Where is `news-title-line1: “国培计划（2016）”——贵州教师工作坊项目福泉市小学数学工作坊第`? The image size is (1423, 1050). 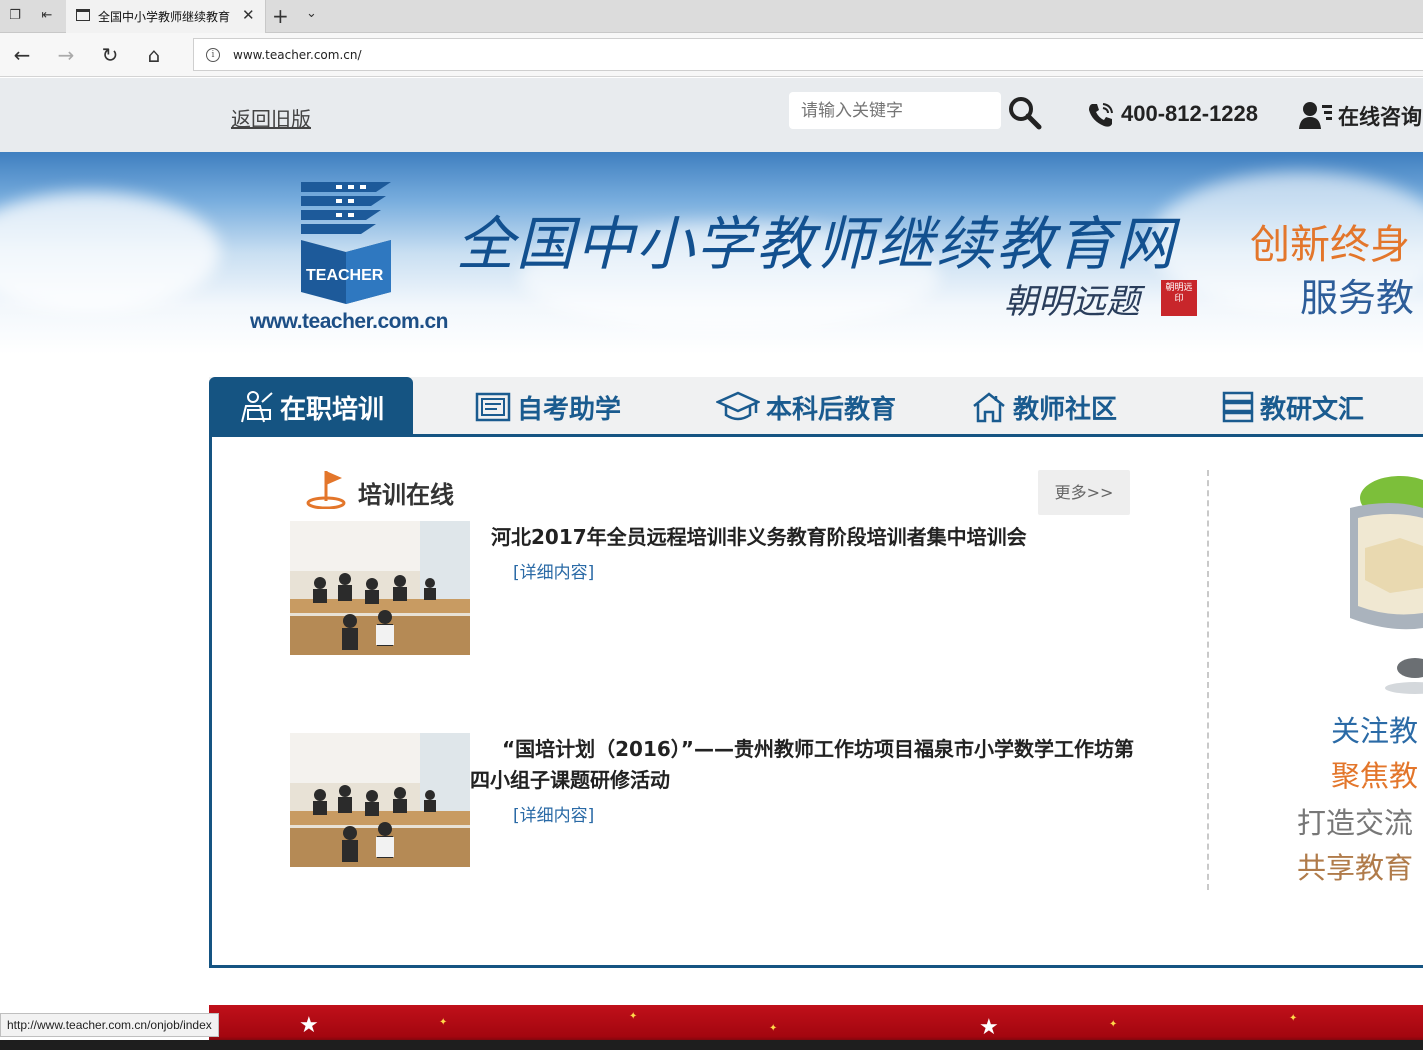
news-title-line1: “国培计划（2016）”——贵州教师工作坊项目福泉市小学数学工作坊第 is located at coordinates (818, 749).